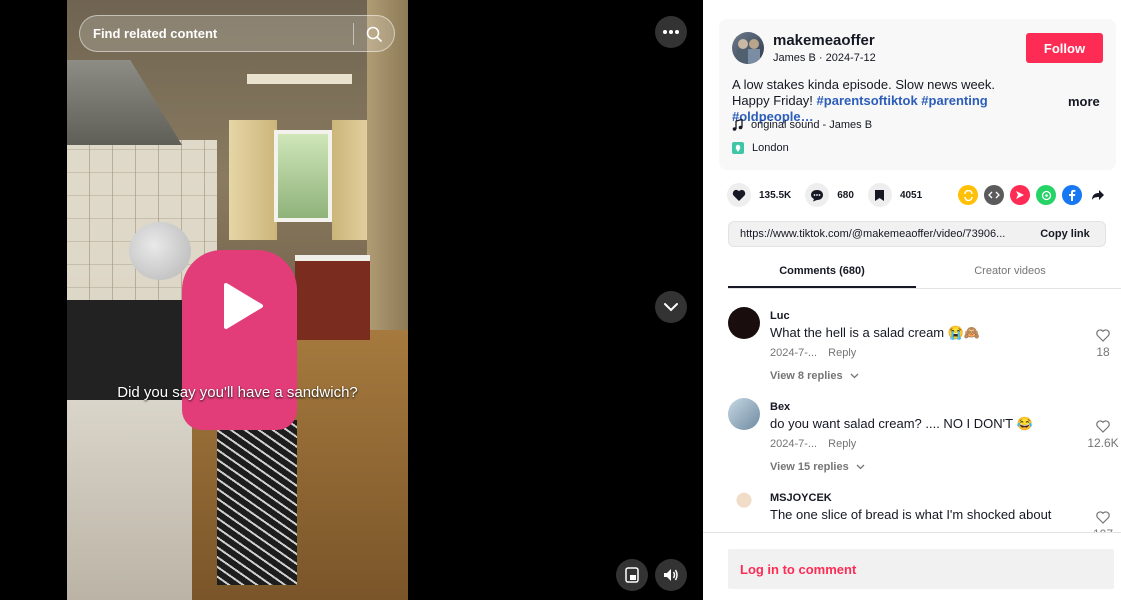 Image resolution: width=1121 pixels, height=600 pixels. What do you see at coordinates (794, 58) in the screenshot?
I see `author-display-name: James B` at bounding box center [794, 58].